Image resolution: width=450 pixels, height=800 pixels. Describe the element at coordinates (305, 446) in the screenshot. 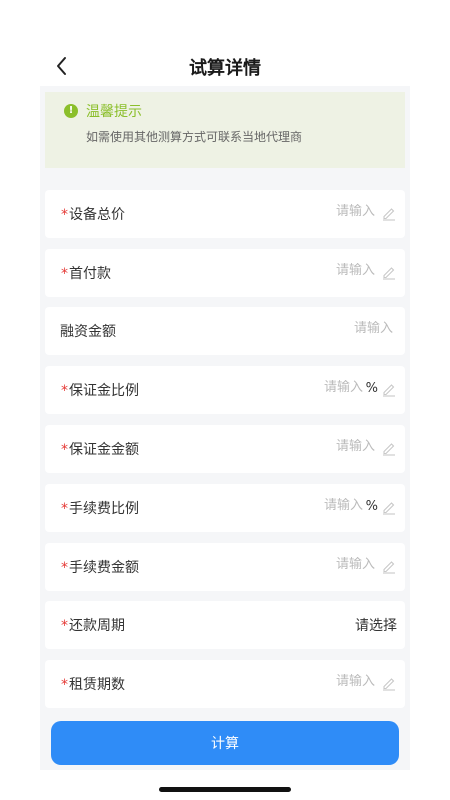

I see `deposit-amount-input` at that location.